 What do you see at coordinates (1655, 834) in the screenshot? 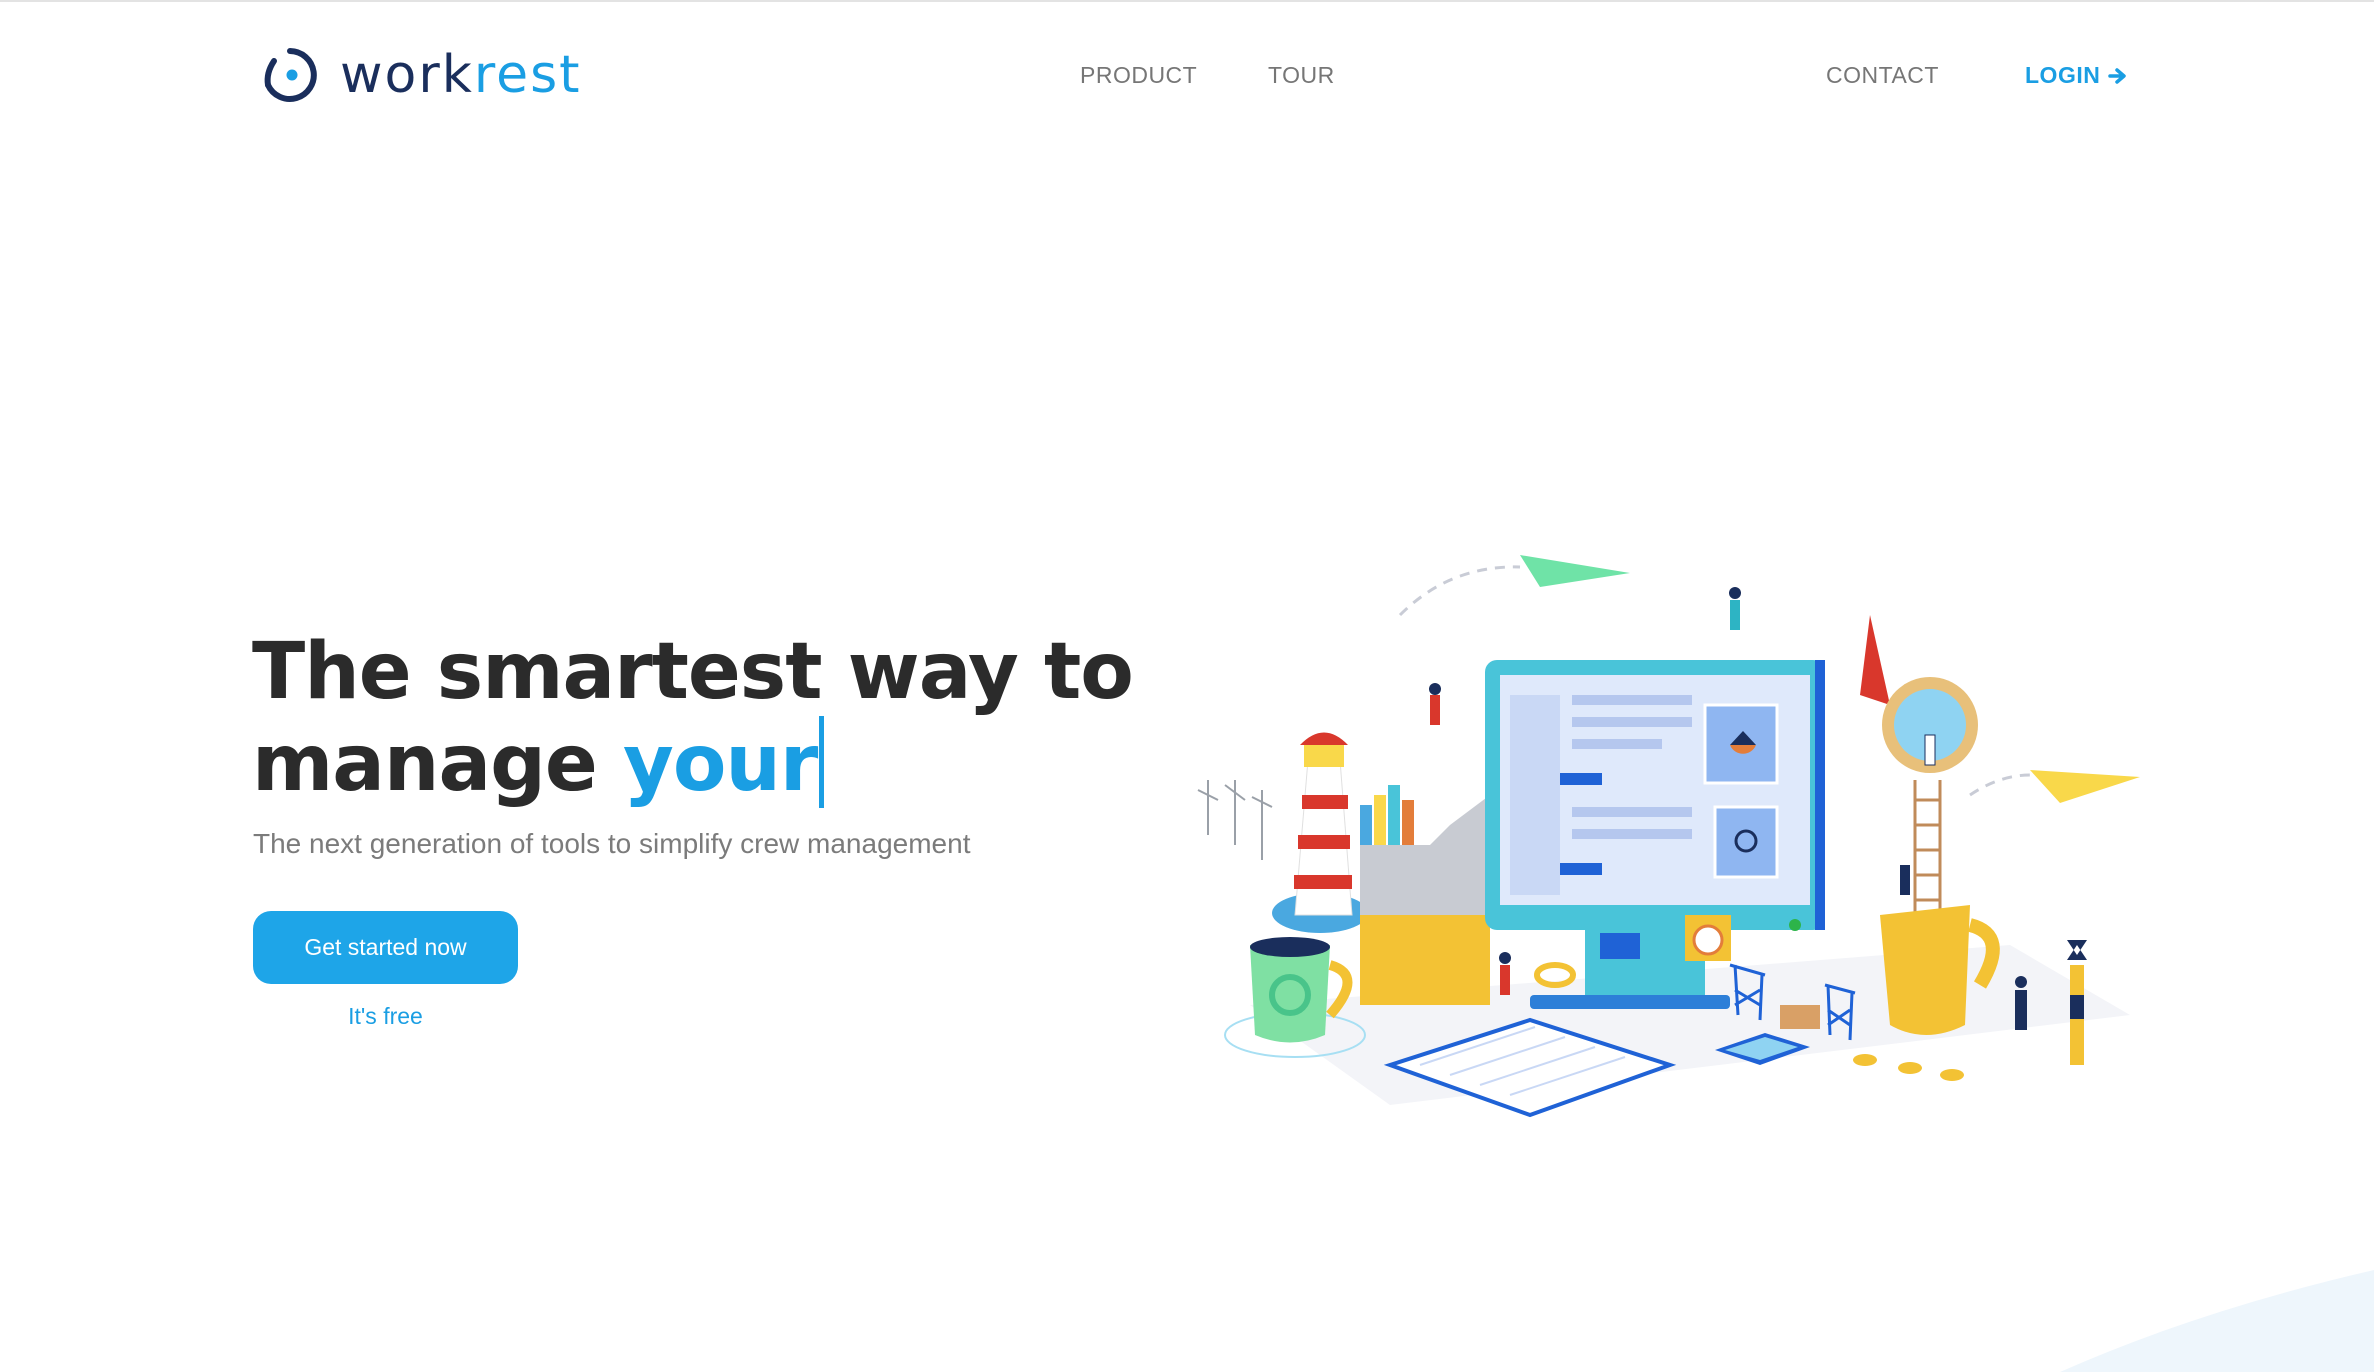
I see `monitor` at bounding box center [1655, 834].